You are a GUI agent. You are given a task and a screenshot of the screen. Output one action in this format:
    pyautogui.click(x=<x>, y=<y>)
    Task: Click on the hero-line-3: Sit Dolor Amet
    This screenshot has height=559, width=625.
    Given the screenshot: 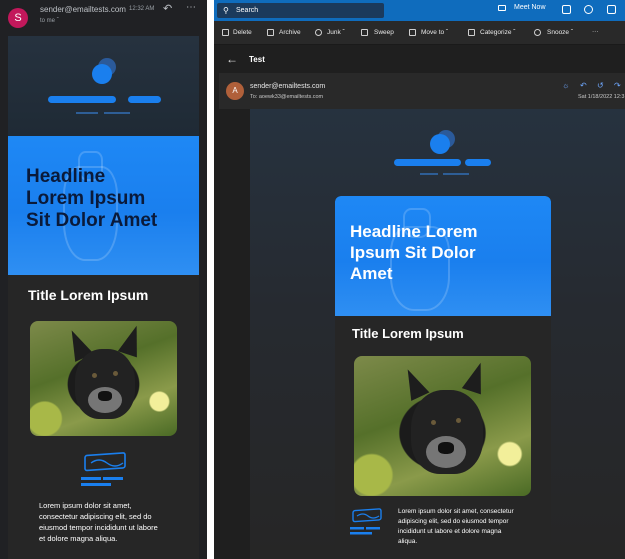 What is the action you would take?
    pyautogui.click(x=92, y=220)
    